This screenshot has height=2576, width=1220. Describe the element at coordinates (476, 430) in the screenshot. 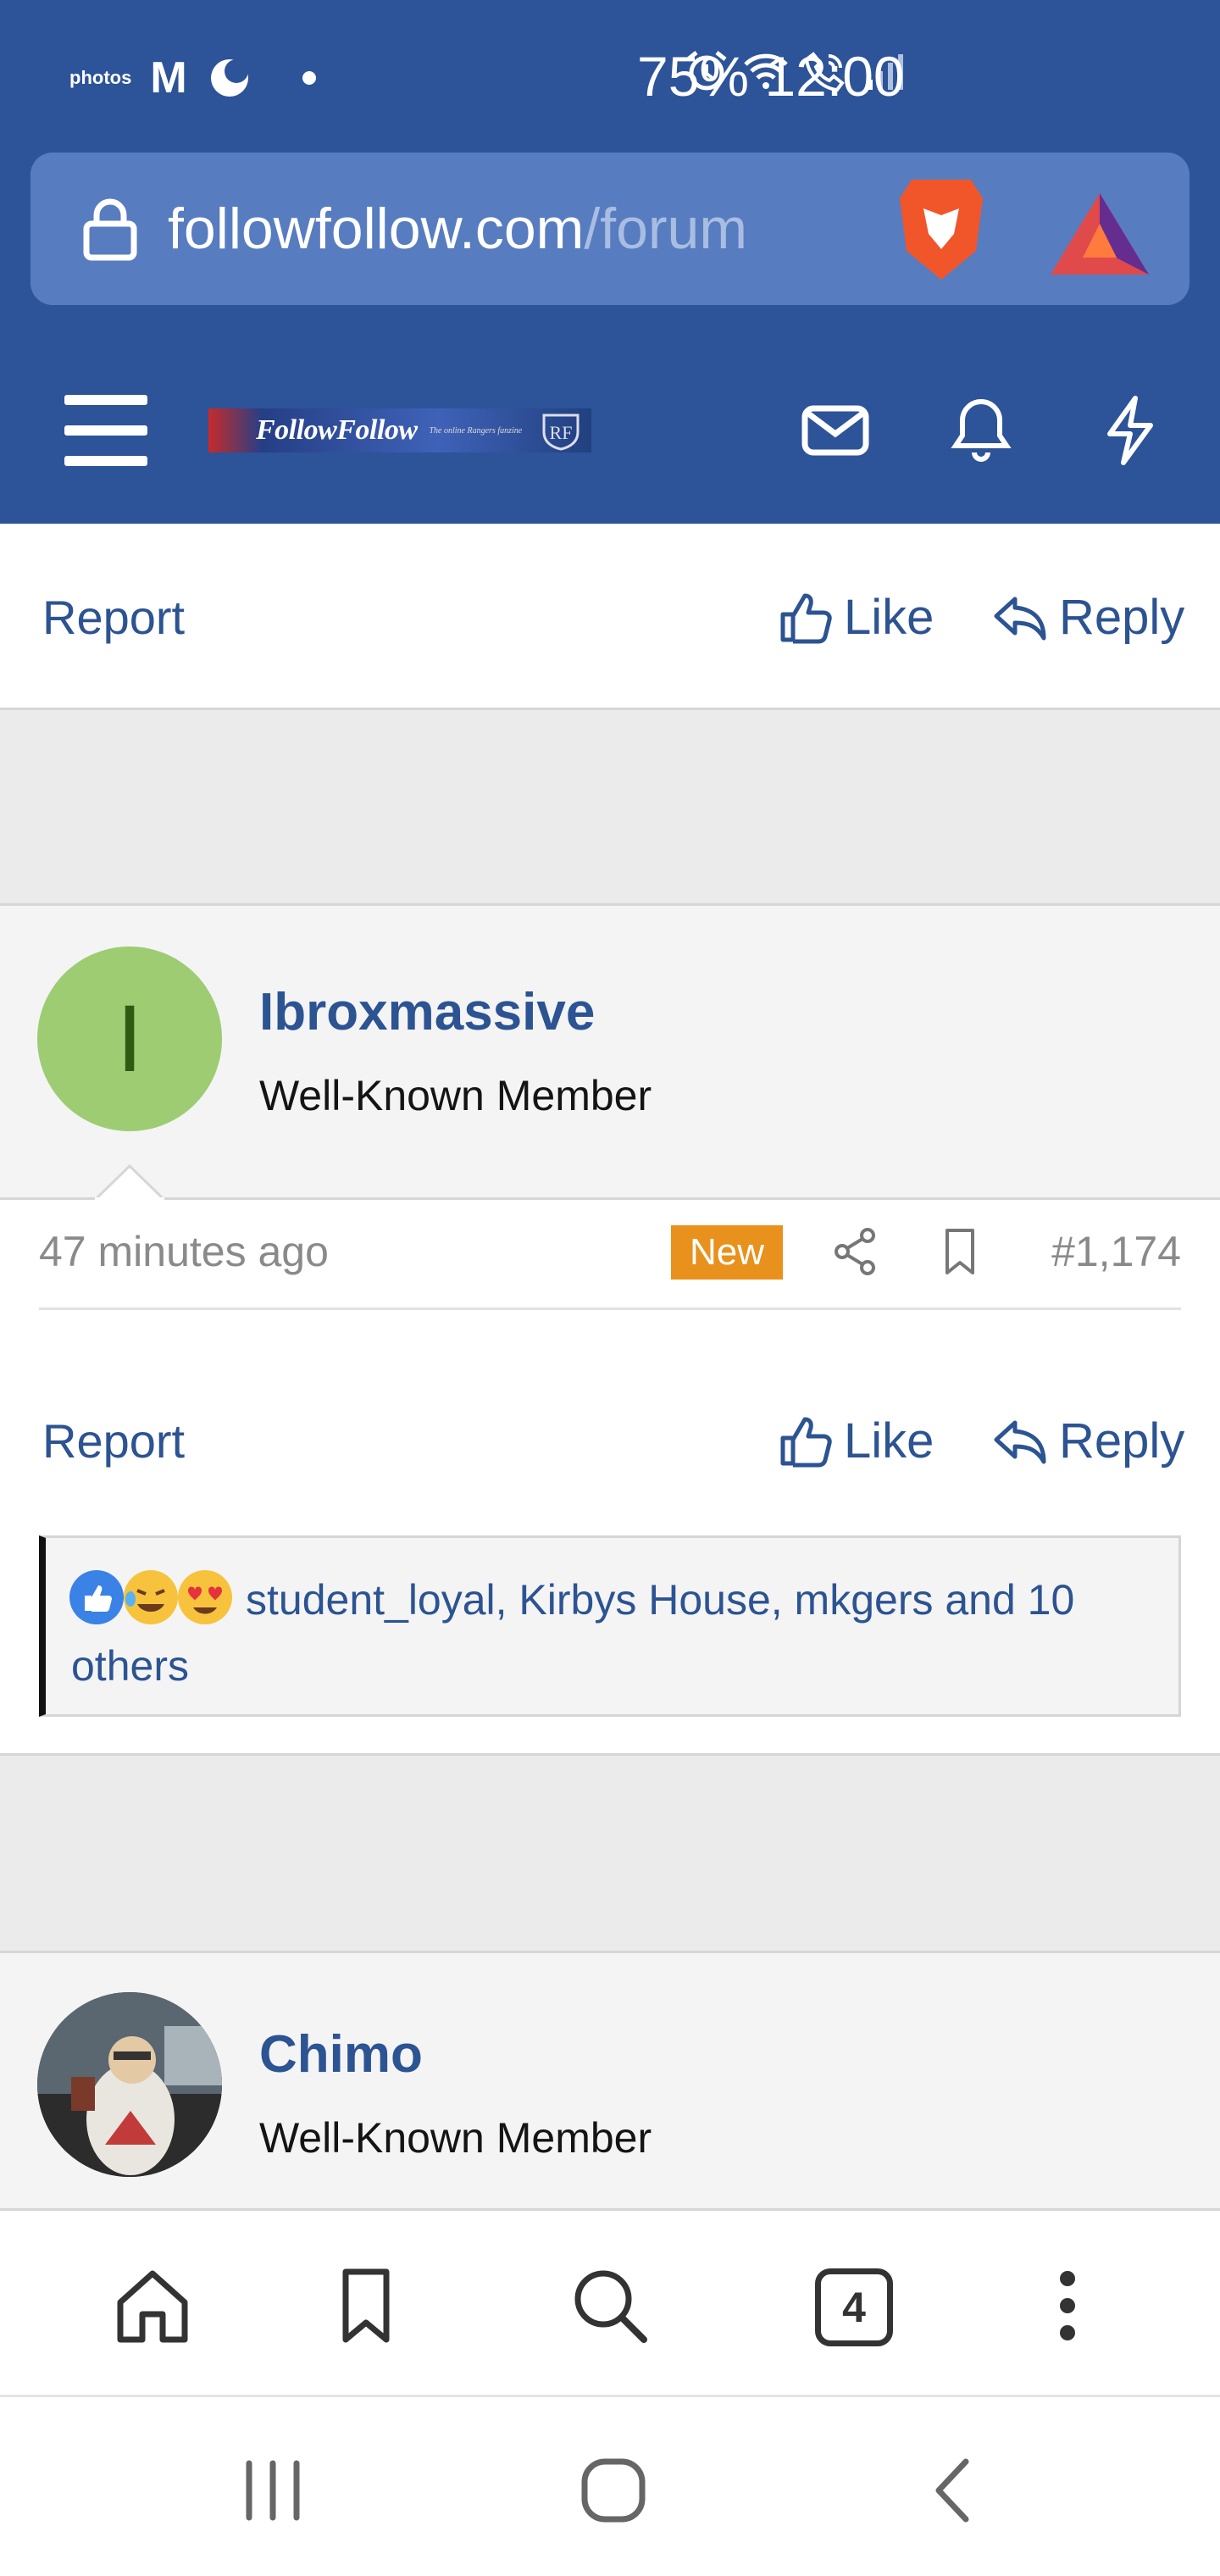

I see `logo-subtext: The online Rangers fanzine` at that location.